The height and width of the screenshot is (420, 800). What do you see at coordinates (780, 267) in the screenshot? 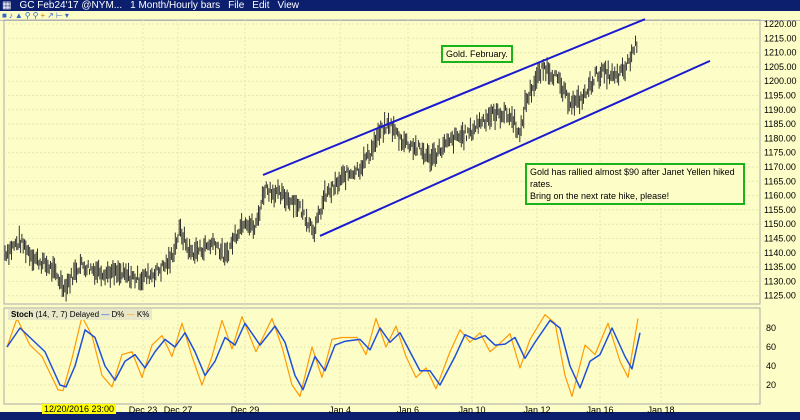
I see `y-tick-label: 1135.00` at bounding box center [780, 267].